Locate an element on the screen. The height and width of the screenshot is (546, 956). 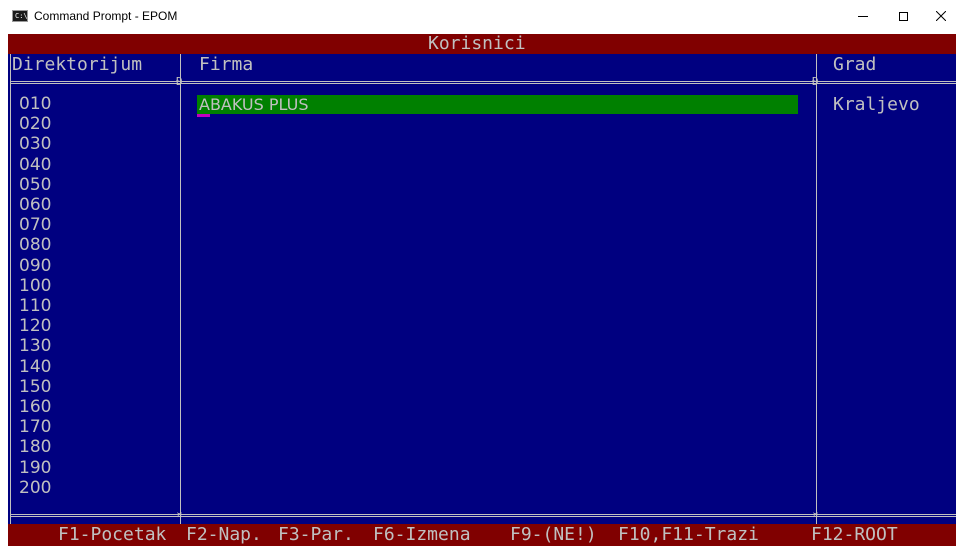
selected-firm-row: ABAKUS PLUS is located at coordinates (497, 104).